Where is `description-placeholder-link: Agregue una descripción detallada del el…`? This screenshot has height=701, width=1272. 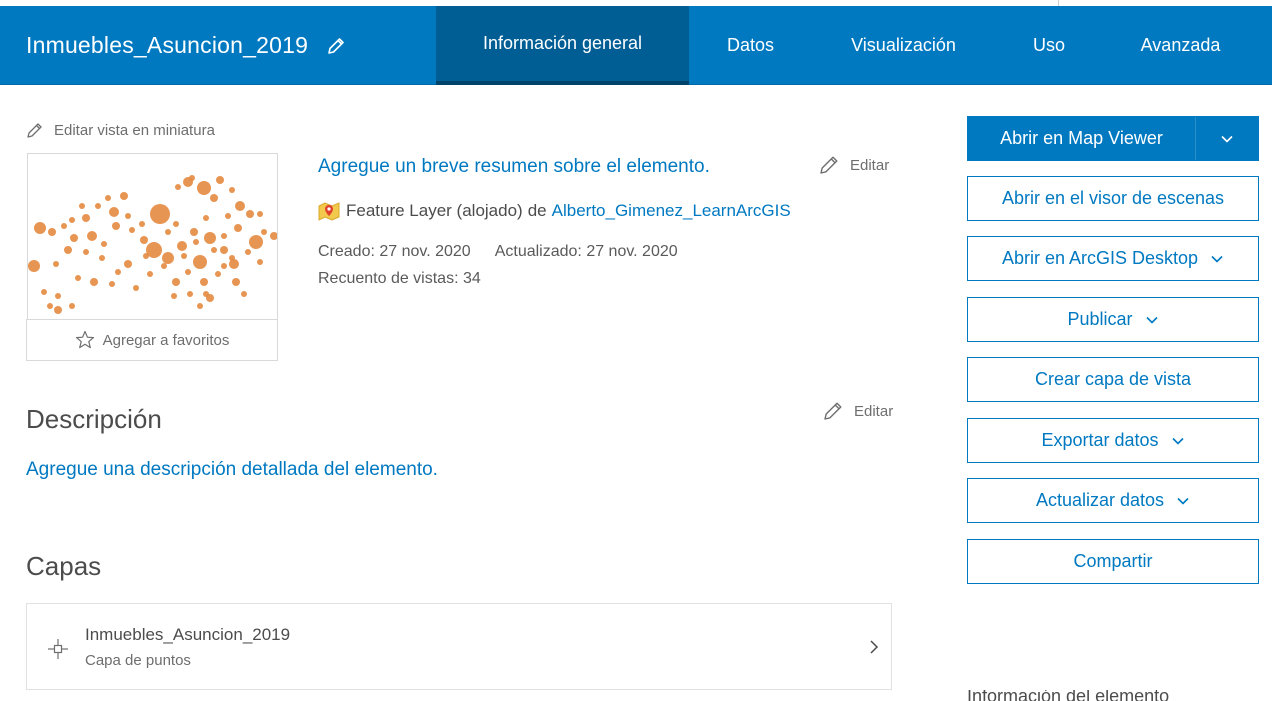 description-placeholder-link: Agregue una descripción detallada del el… is located at coordinates (232, 470).